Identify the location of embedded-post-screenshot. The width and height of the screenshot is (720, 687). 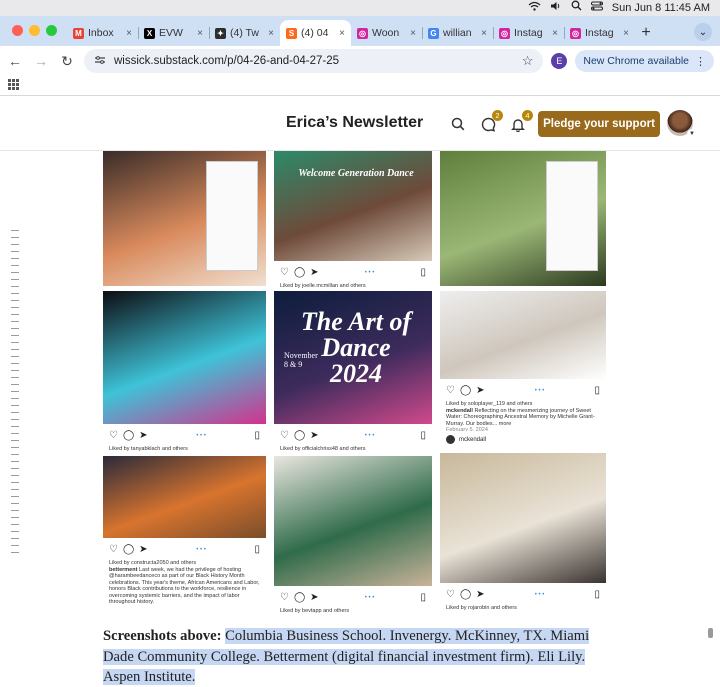
(232, 216).